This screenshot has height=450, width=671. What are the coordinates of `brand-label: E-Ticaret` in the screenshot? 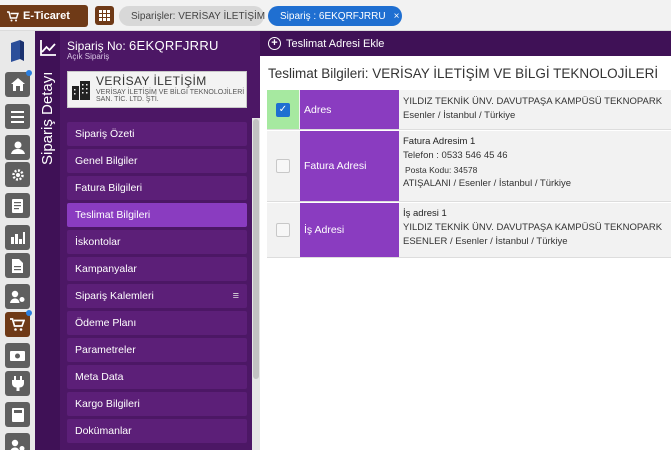 It's located at (46, 16).